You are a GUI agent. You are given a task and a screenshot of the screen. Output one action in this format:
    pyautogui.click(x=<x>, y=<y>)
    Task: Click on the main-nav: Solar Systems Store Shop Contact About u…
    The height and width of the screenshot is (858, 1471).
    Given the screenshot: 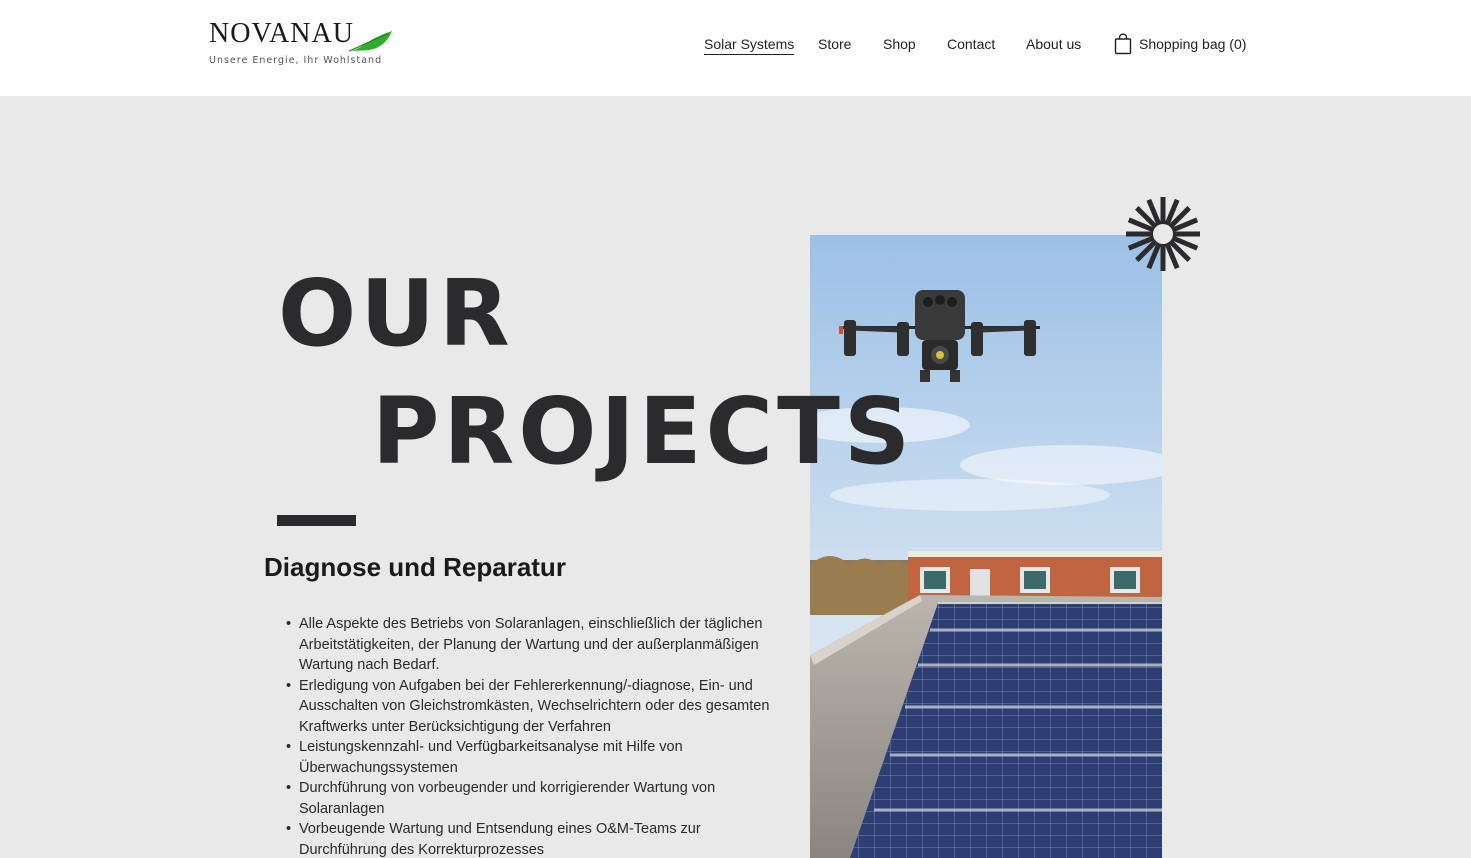 What is the action you would take?
    pyautogui.click(x=735, y=44)
    